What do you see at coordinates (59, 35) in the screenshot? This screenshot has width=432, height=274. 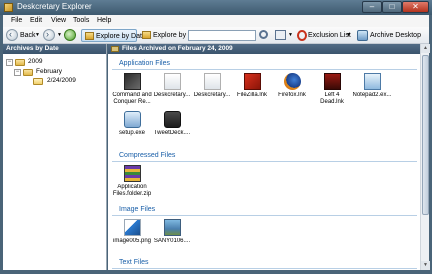 I see `forward-dropdown-icon: ▼` at bounding box center [59, 35].